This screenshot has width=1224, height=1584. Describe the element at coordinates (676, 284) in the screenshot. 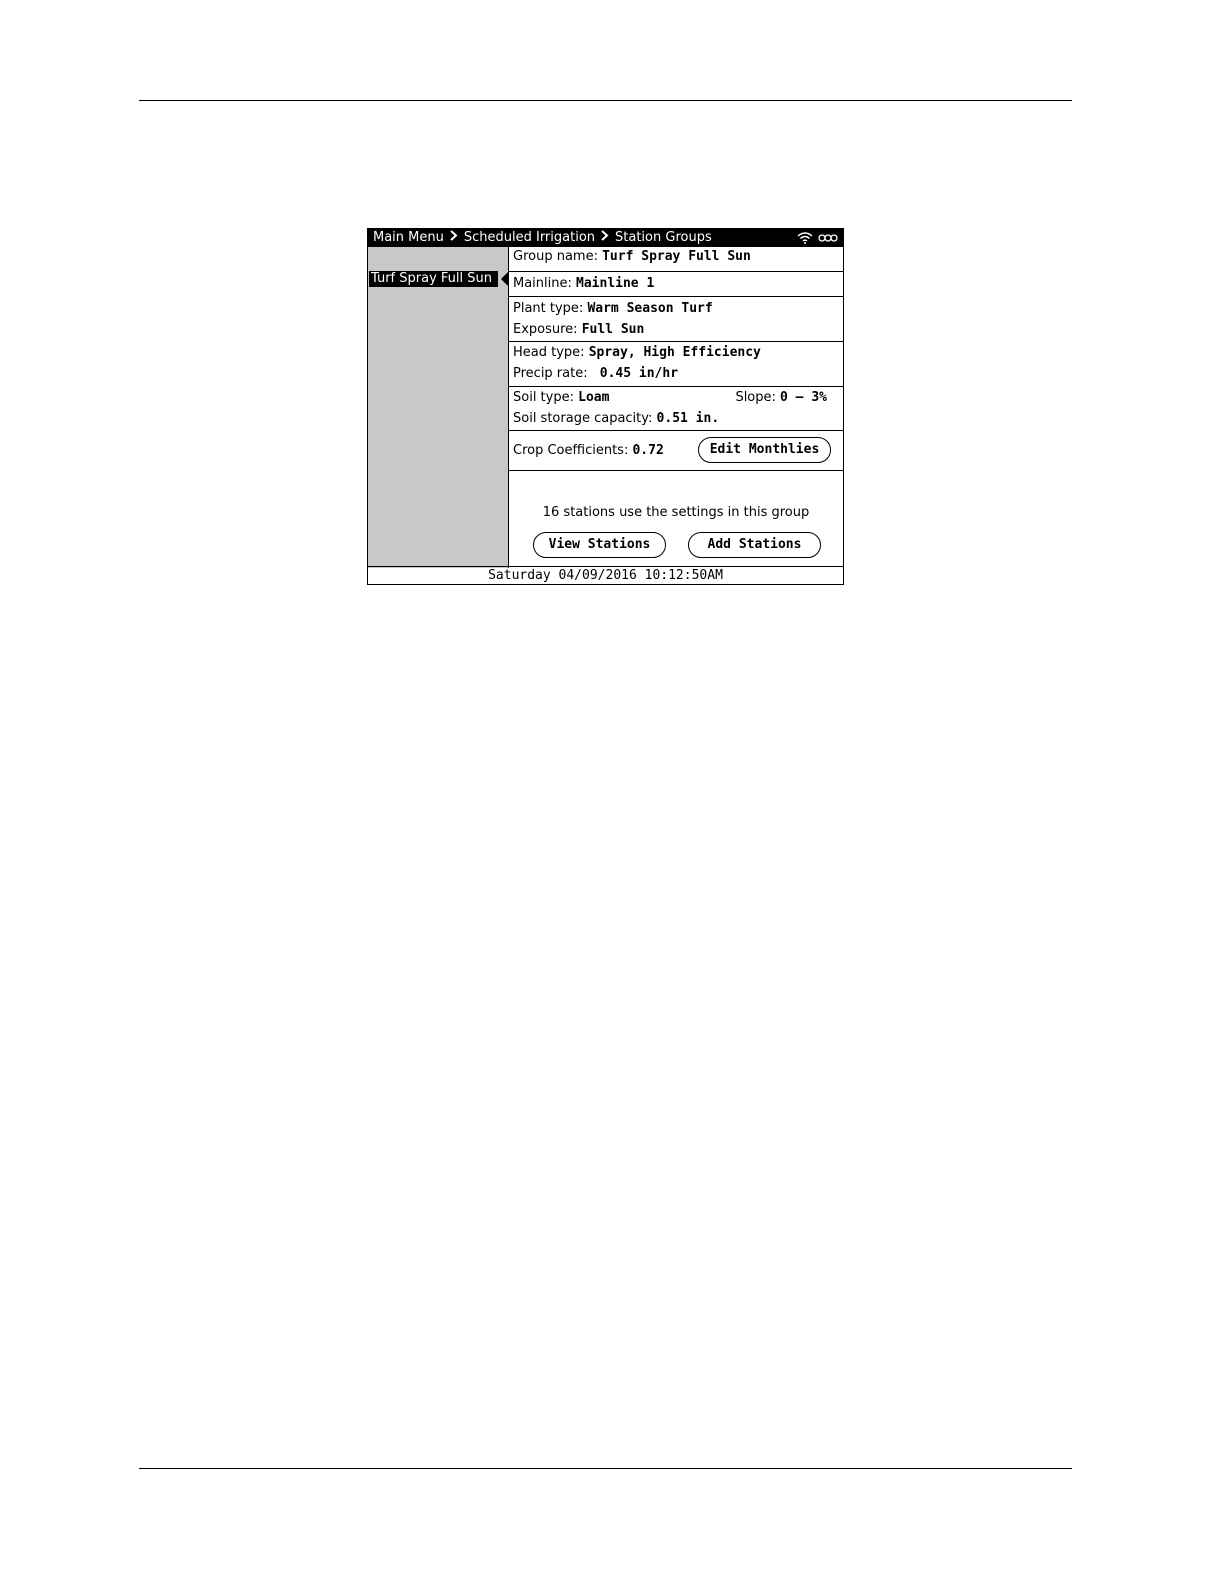

I see `mainline-row: Mainline: Mainline 1` at that location.